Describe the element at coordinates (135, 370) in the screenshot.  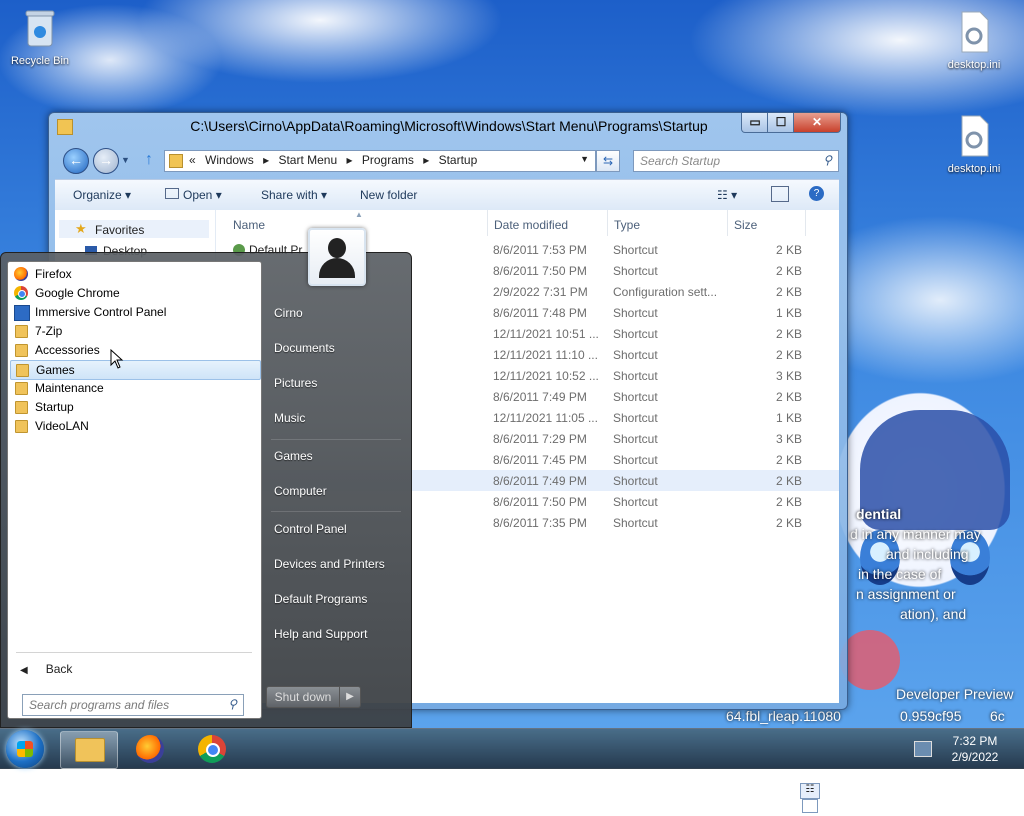
I see `program-item: Games` at that location.